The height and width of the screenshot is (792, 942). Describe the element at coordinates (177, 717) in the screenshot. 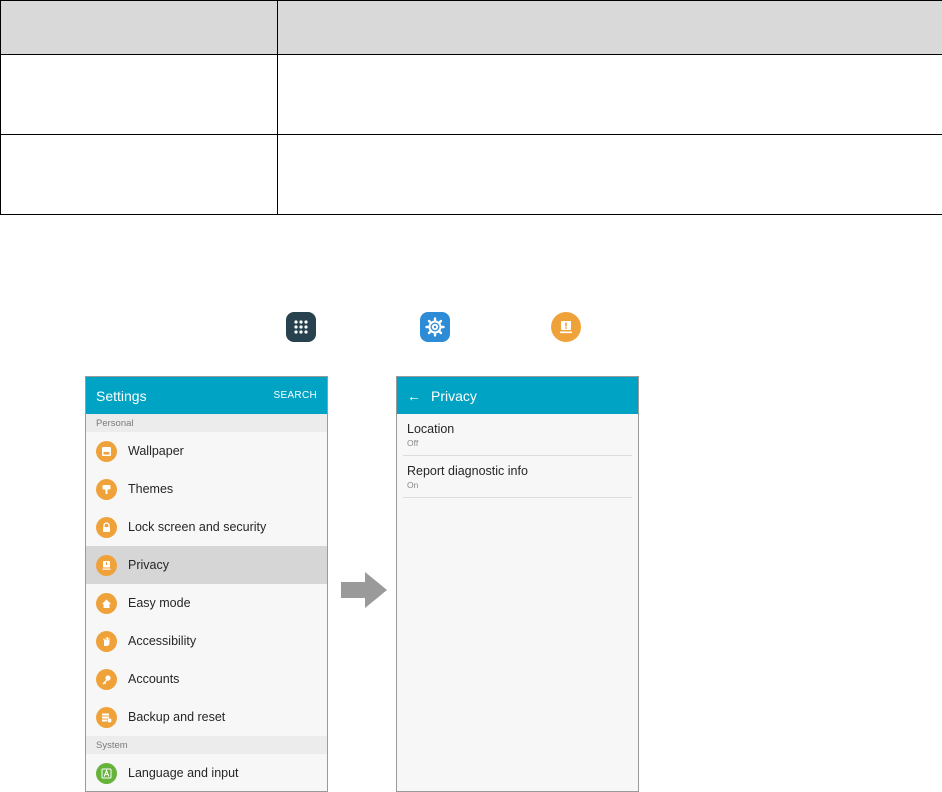

I see `settings-item-label: Backup and reset` at that location.